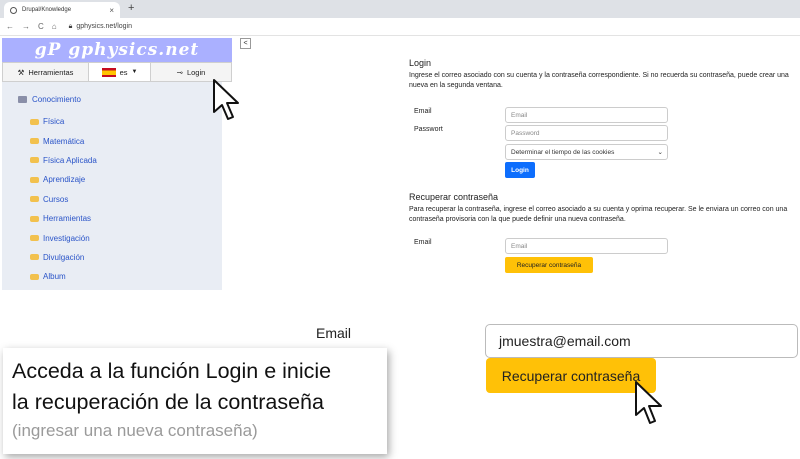 This screenshot has width=800, height=459. What do you see at coordinates (54, 122) in the screenshot?
I see `sidebar-item-label: Física` at bounding box center [54, 122].